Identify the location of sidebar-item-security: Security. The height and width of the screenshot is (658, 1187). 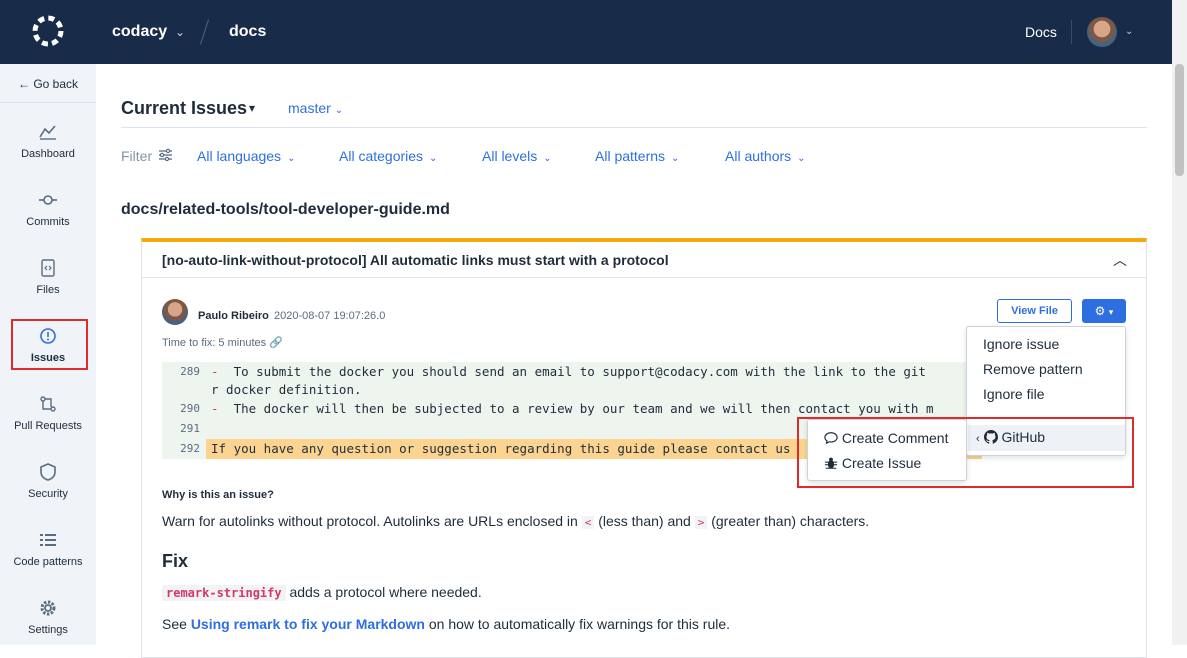
(48, 481).